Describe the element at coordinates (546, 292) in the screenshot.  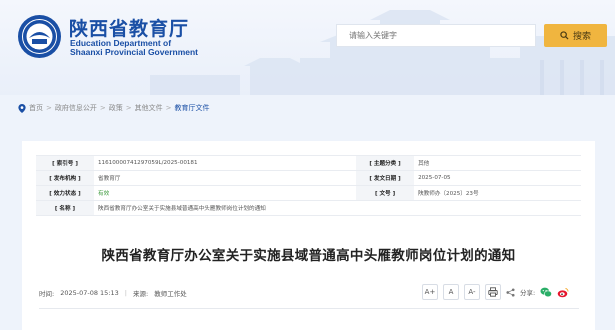
I see `wechat-icon` at that location.